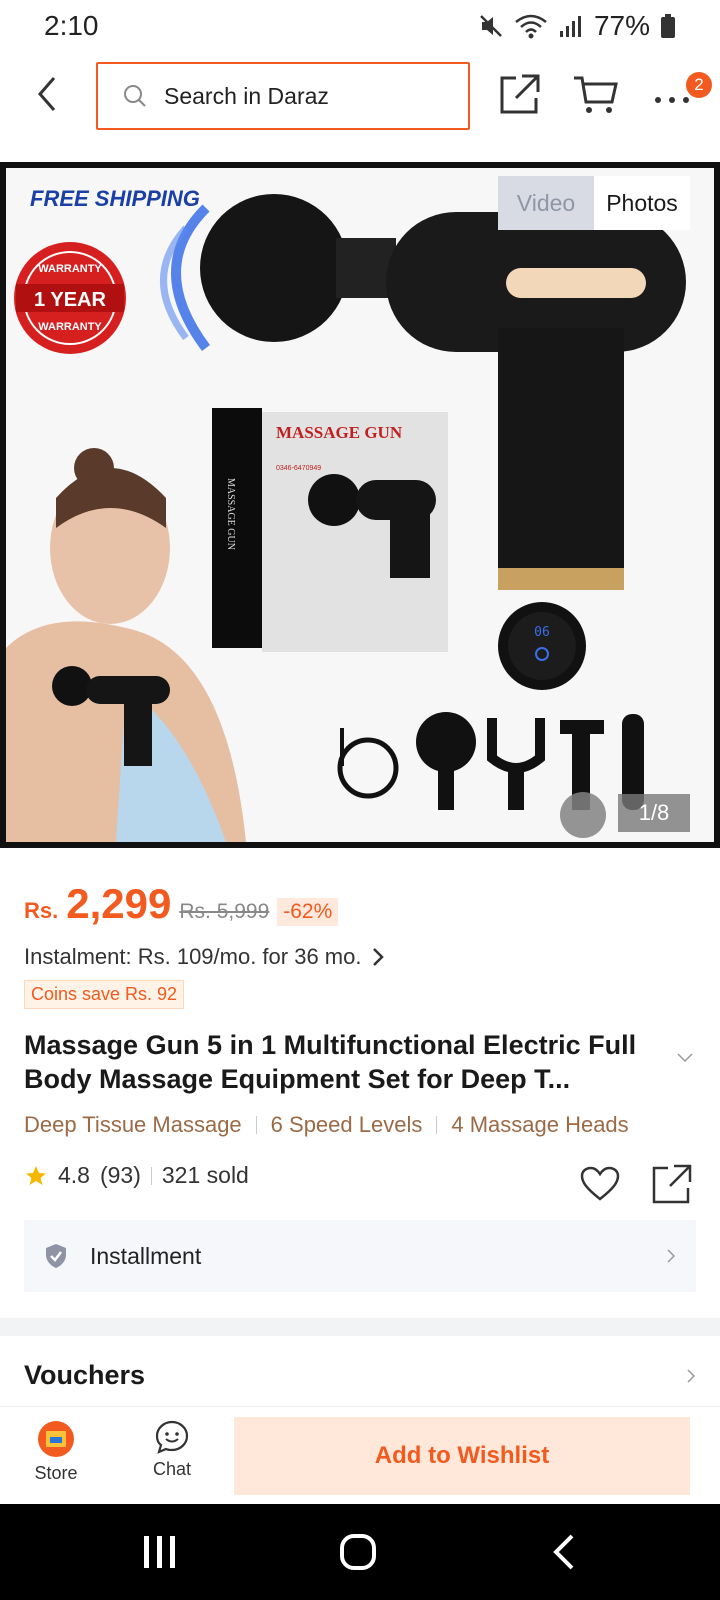  What do you see at coordinates (542, 632) in the screenshot?
I see `svg-text: 06` at bounding box center [542, 632].